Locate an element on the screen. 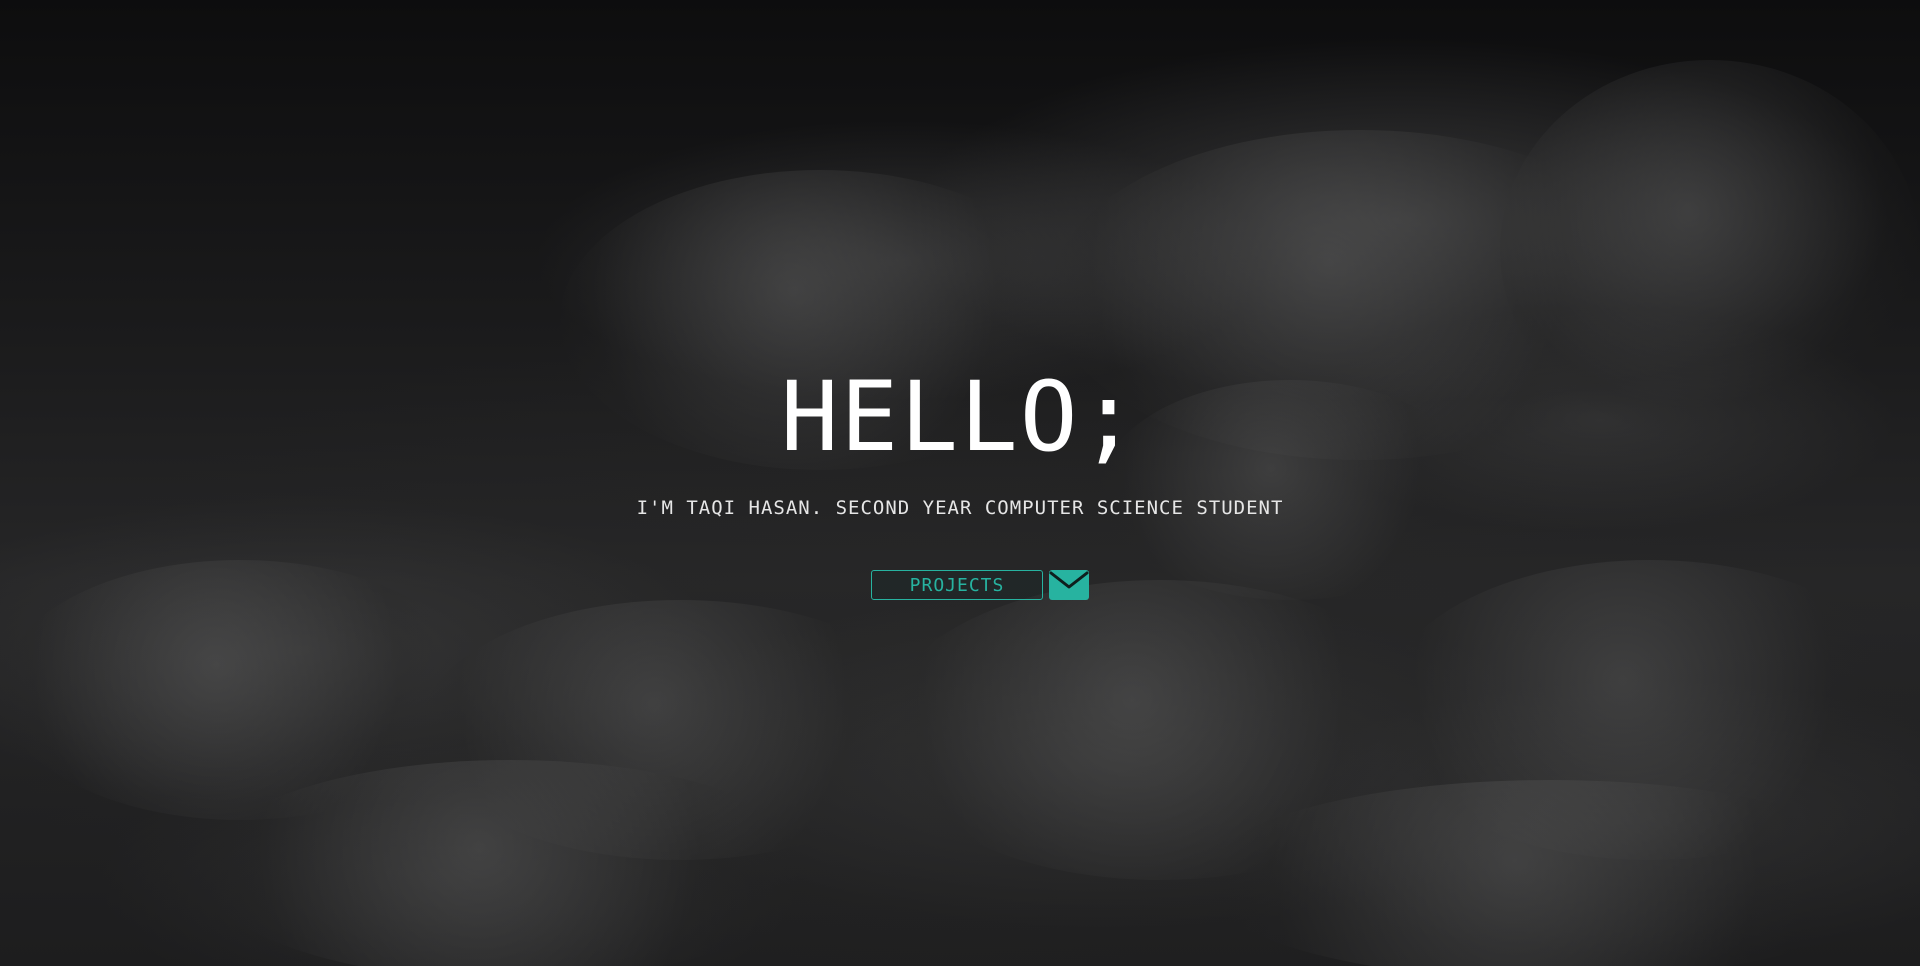 This screenshot has height=966, width=1920. hero-actions: PROJECTS is located at coordinates (960, 585).